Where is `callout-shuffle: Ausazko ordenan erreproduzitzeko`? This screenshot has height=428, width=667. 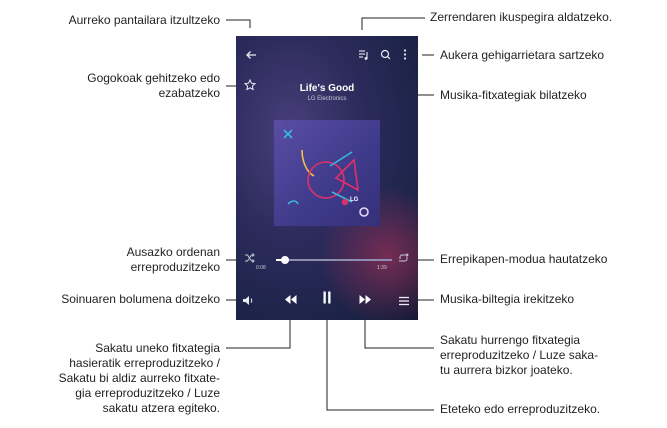
callout-shuffle: Ausazko ordenan erreproduzitzeko is located at coordinates (173, 259).